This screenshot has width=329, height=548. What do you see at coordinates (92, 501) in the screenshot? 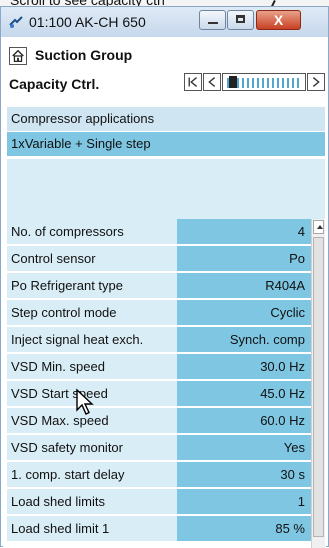
I see `parameter-label: Load shed limits` at bounding box center [92, 501].